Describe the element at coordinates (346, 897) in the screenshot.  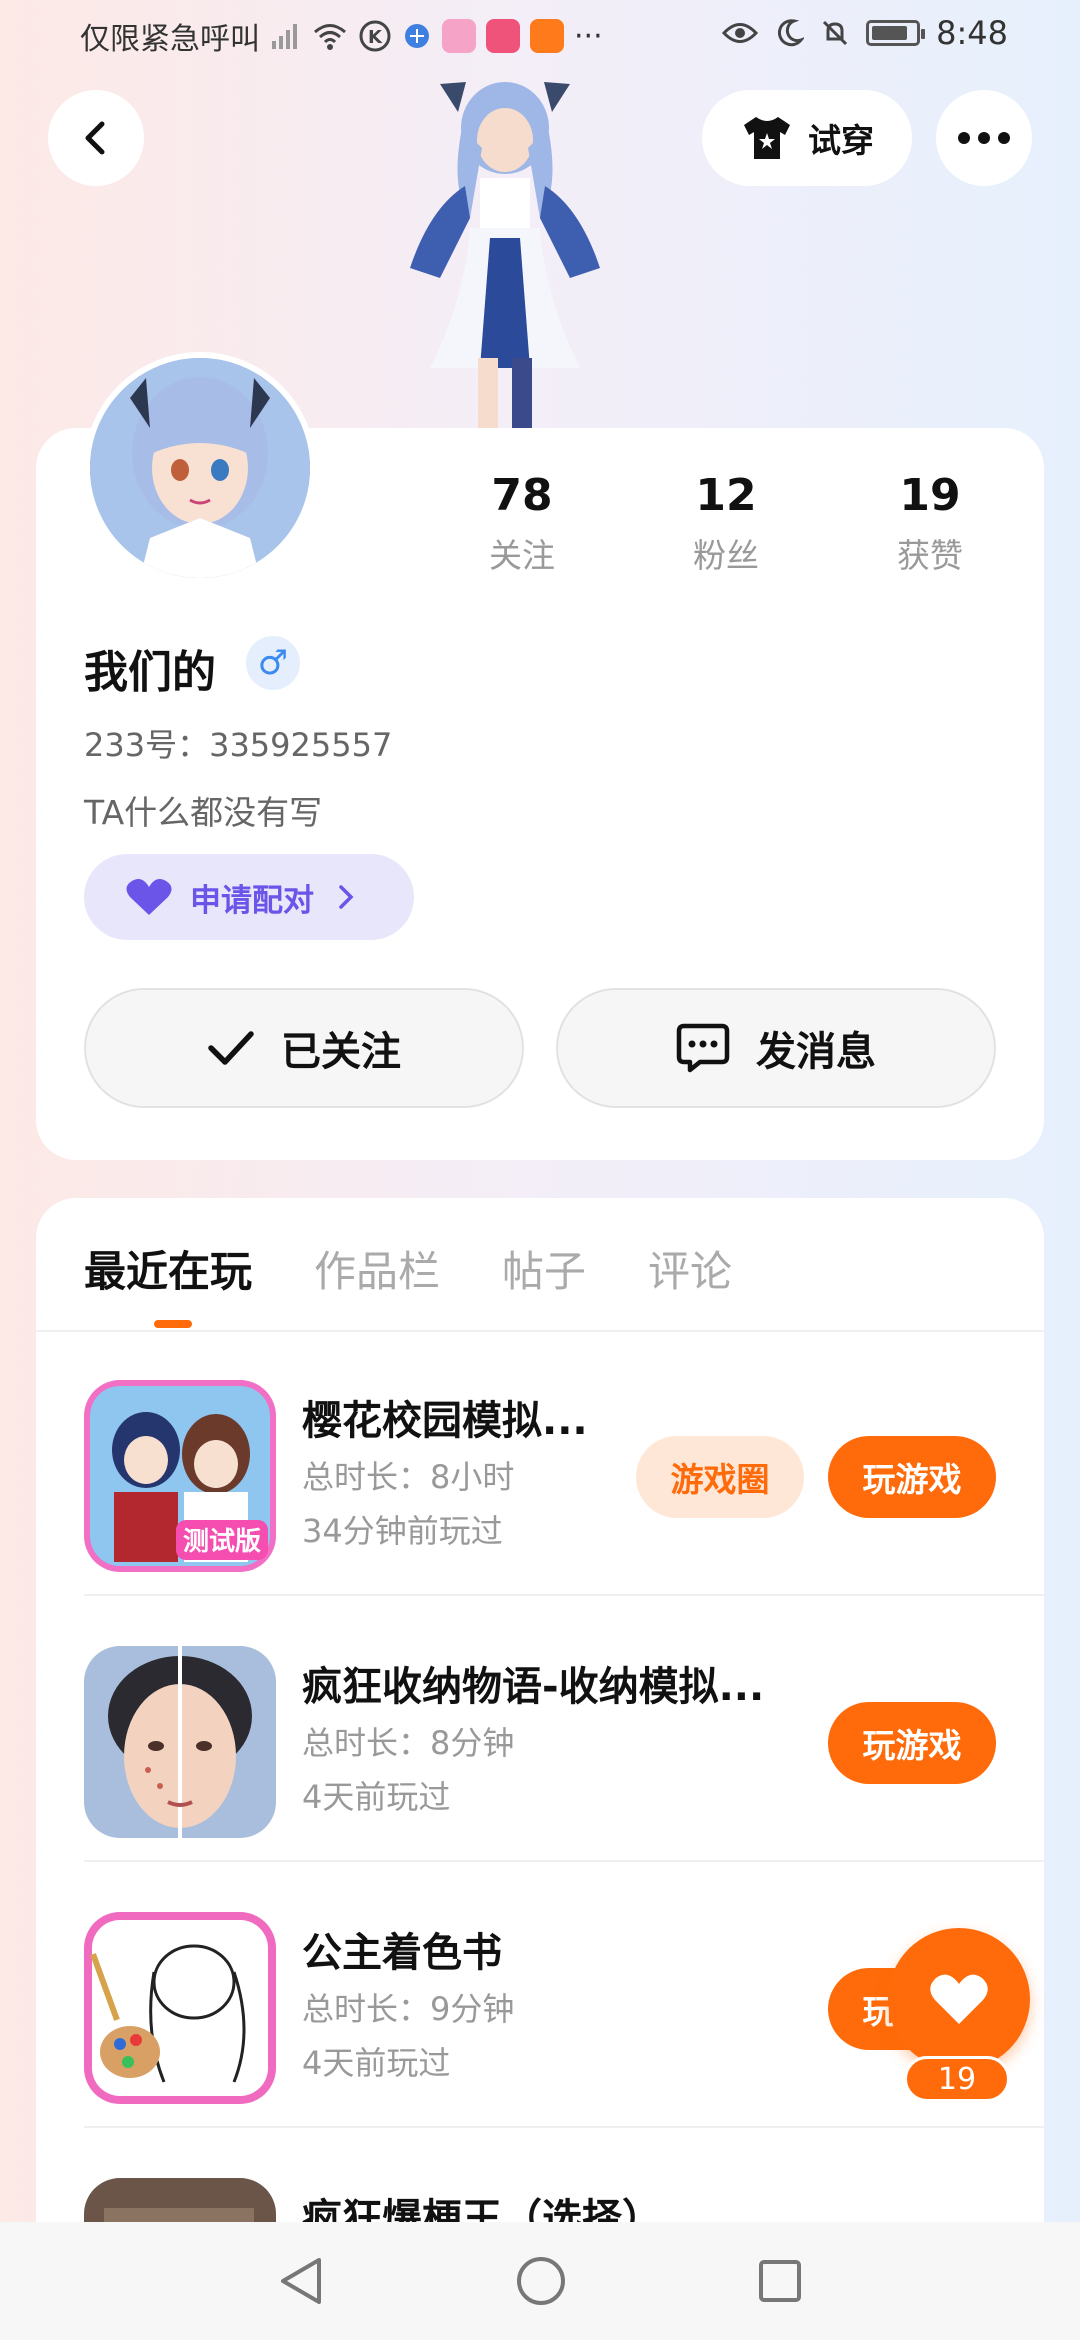
I see `chevron-right-icon` at that location.